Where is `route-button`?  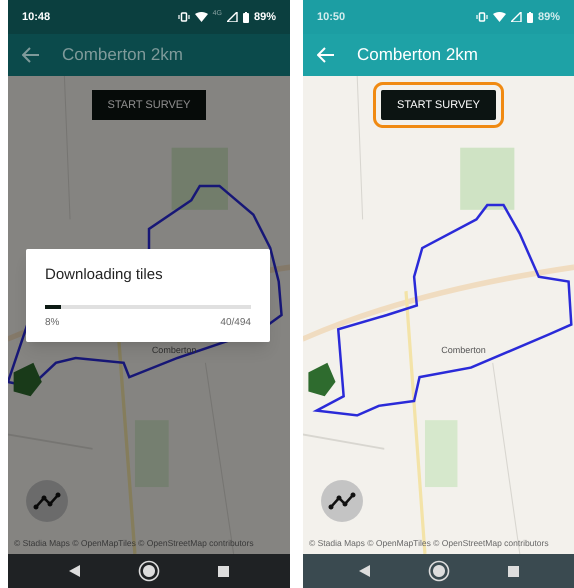
route-button is located at coordinates (342, 501).